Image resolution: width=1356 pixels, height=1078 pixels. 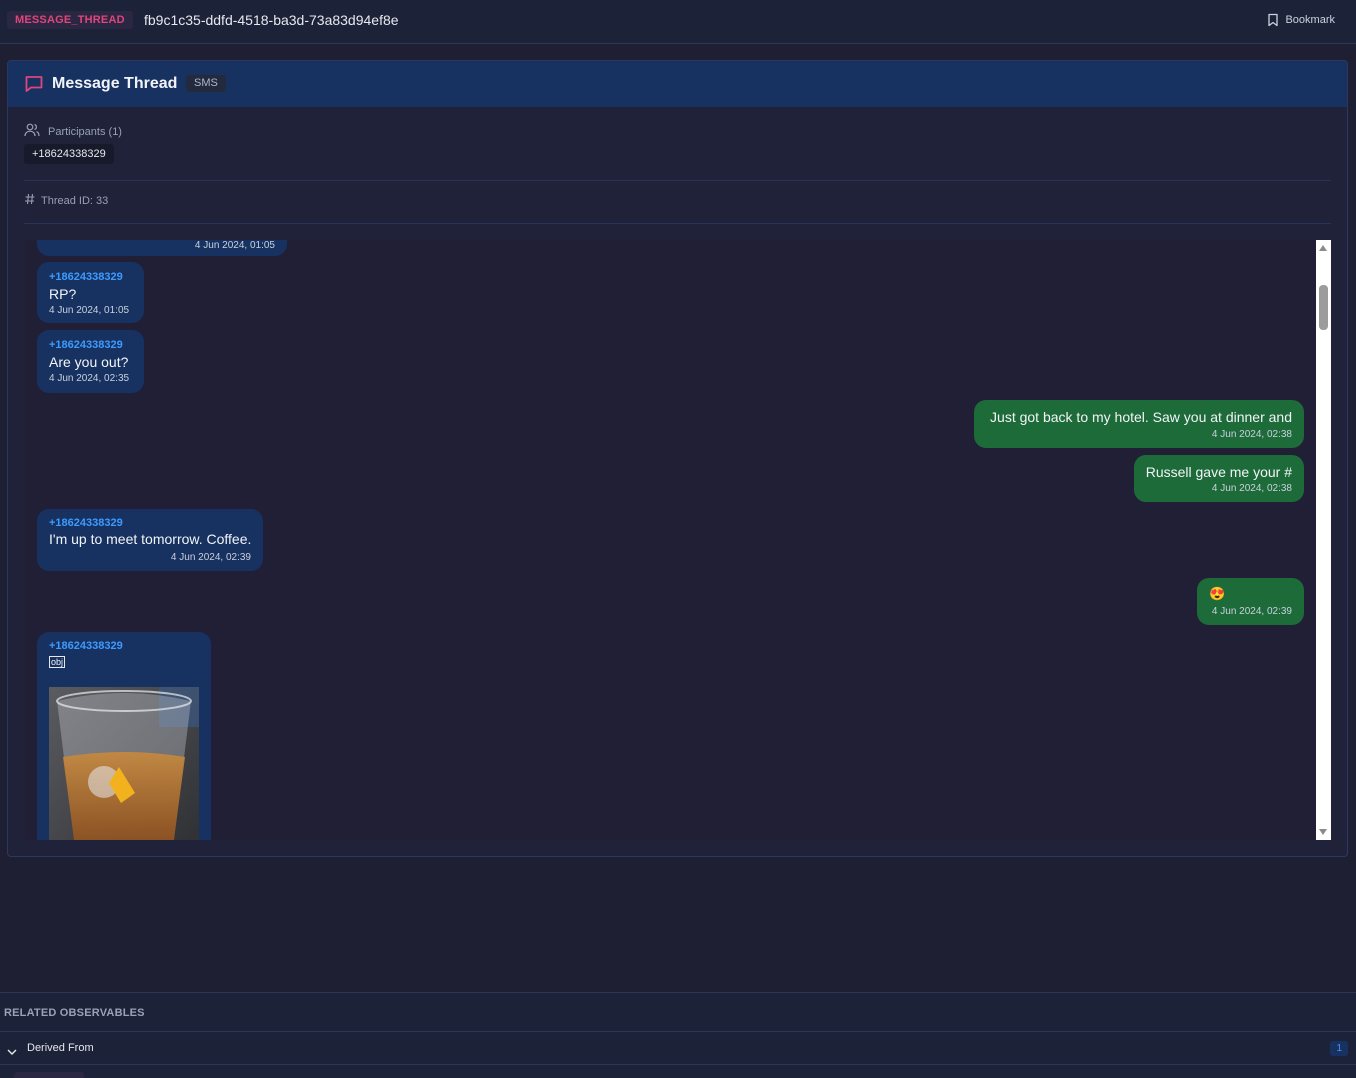 What do you see at coordinates (1323, 832) in the screenshot?
I see `scroll-down-icon` at bounding box center [1323, 832].